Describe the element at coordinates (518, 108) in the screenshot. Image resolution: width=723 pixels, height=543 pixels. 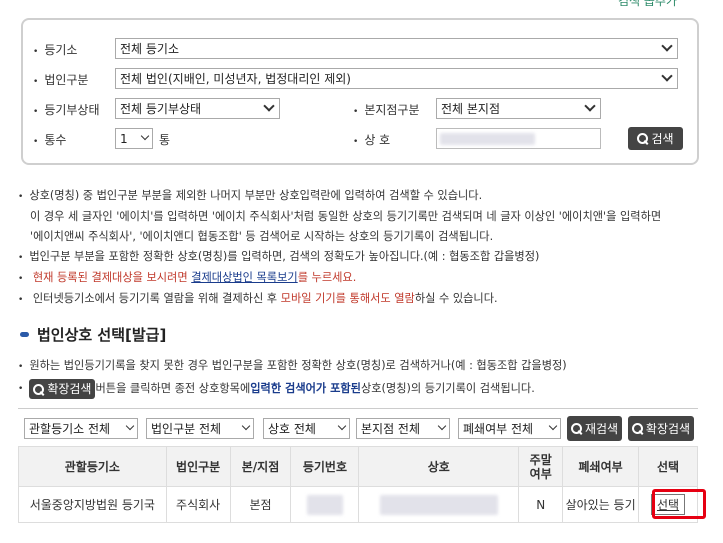
I see `branch-select: 전체 본지점` at that location.